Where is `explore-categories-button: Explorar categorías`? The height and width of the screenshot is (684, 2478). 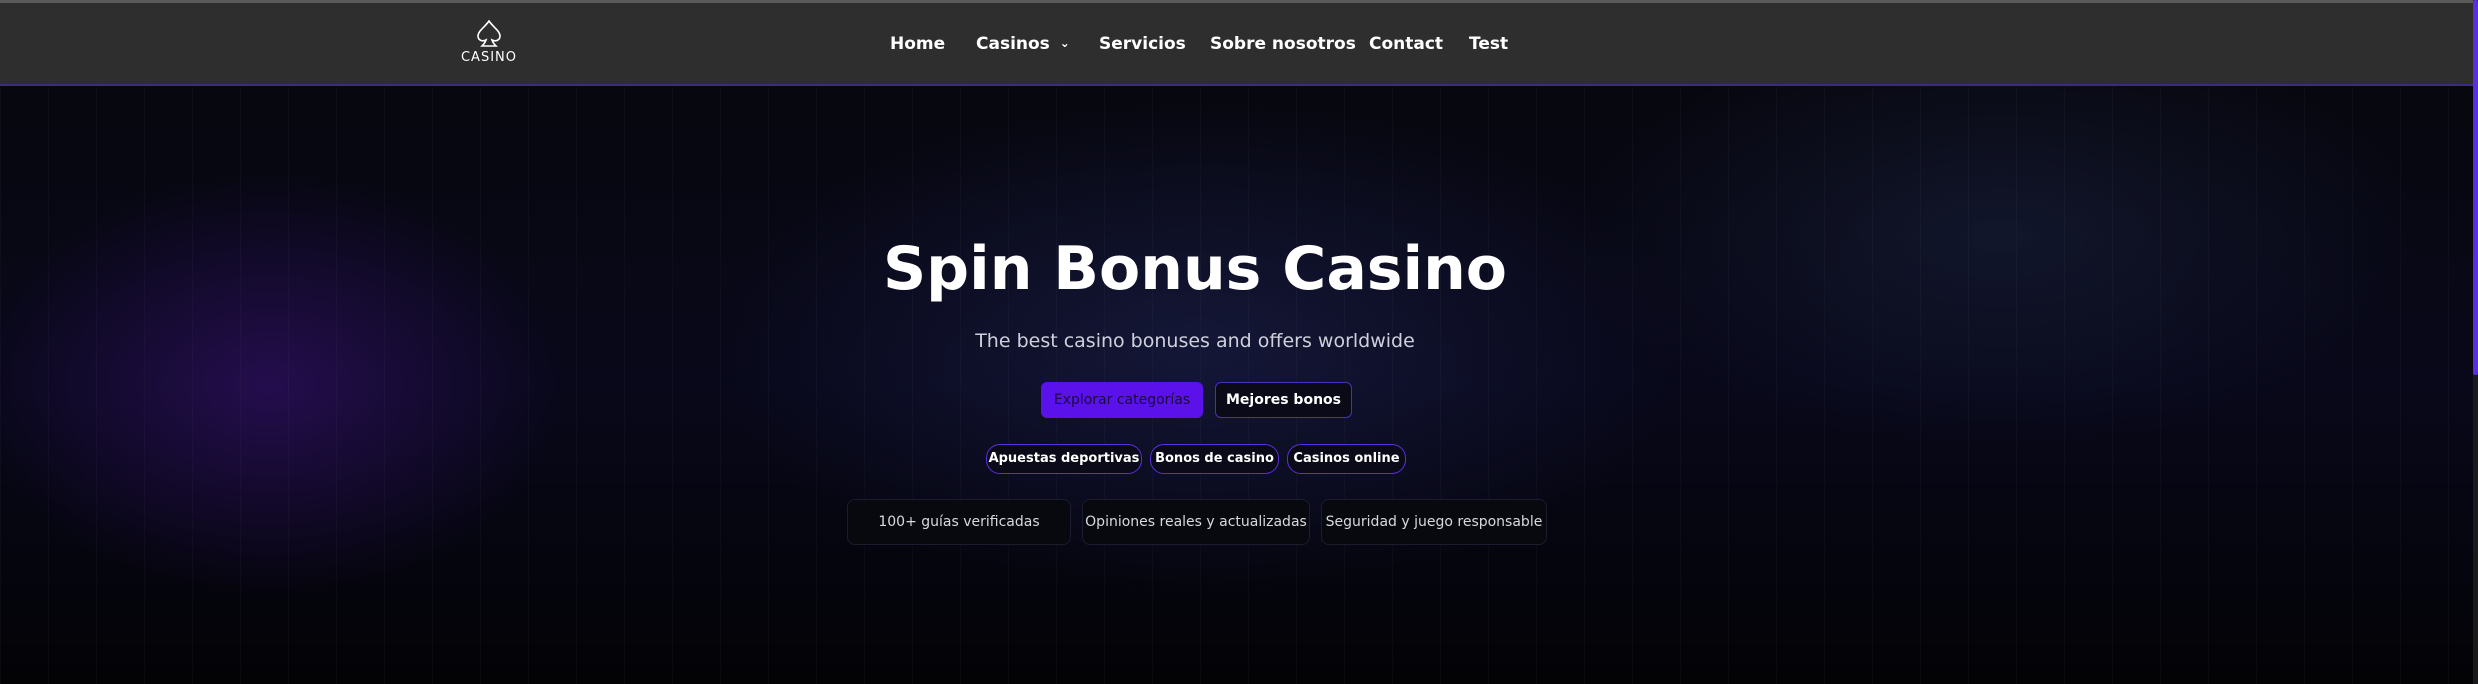
explore-categories-button: Explorar categorías is located at coordinates (1122, 400).